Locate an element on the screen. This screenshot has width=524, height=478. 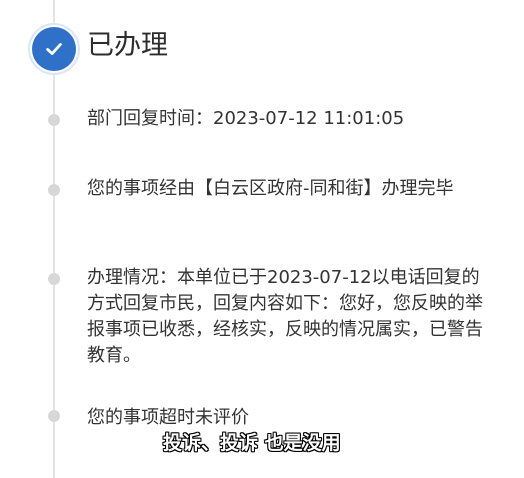
status-title: 已办理 is located at coordinates (127, 45).